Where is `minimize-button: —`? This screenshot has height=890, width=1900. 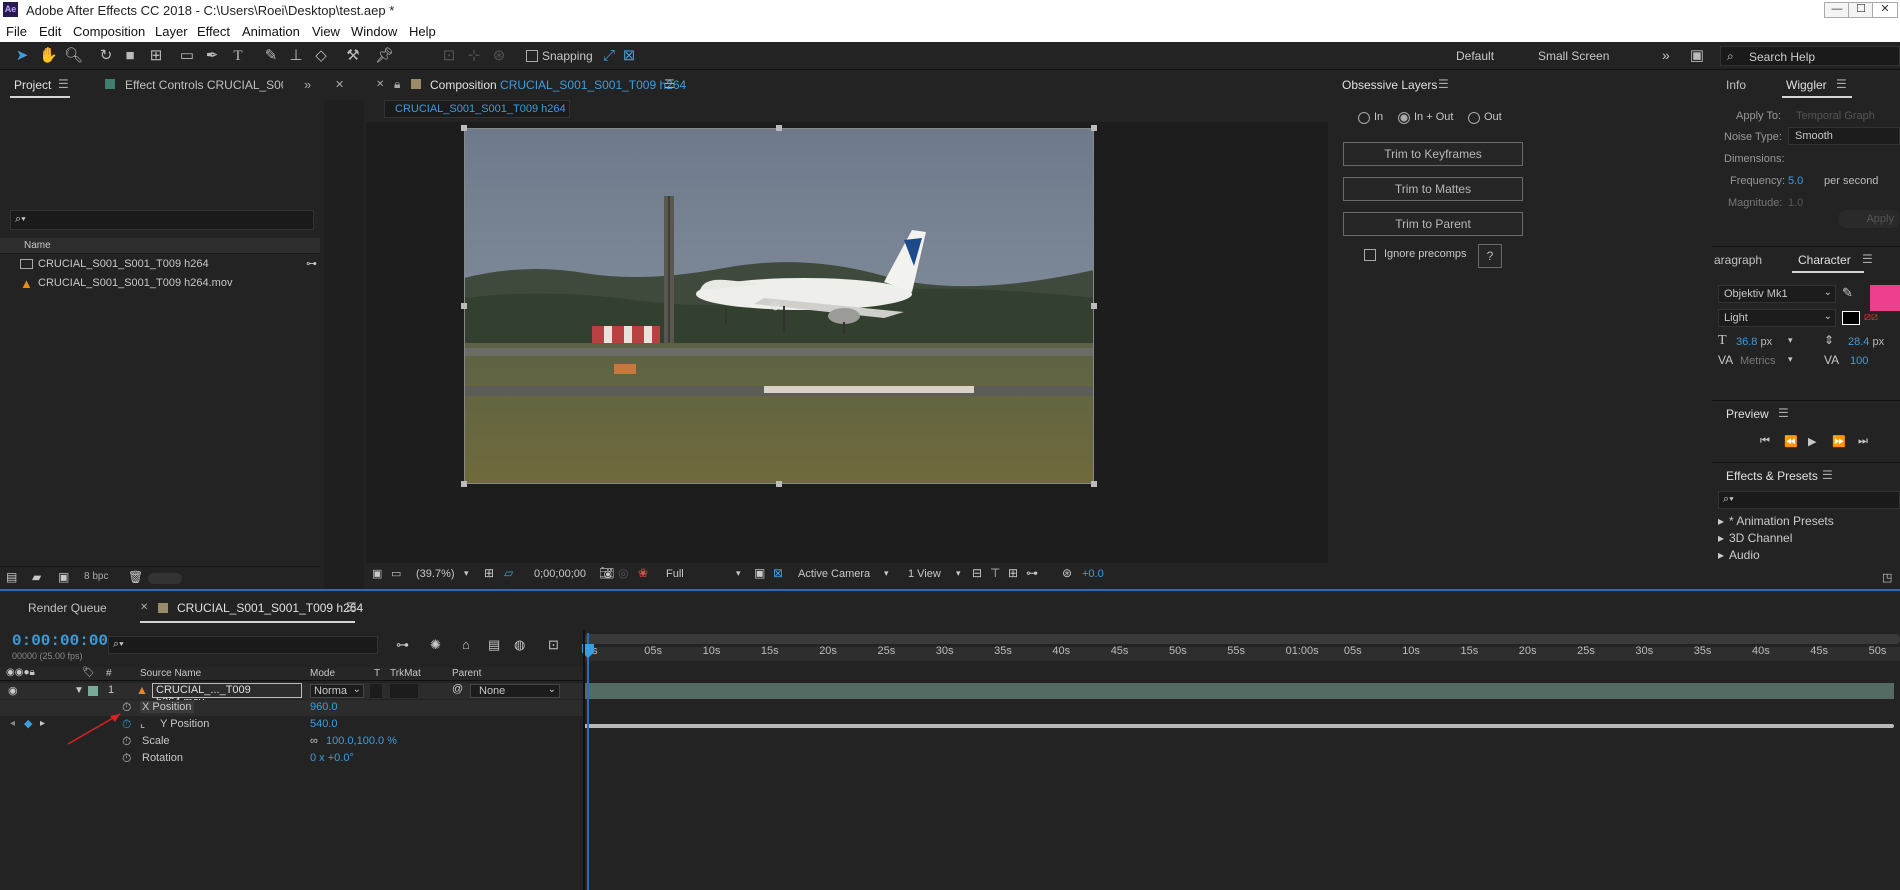
minimize-button: — is located at coordinates (1837, 10).